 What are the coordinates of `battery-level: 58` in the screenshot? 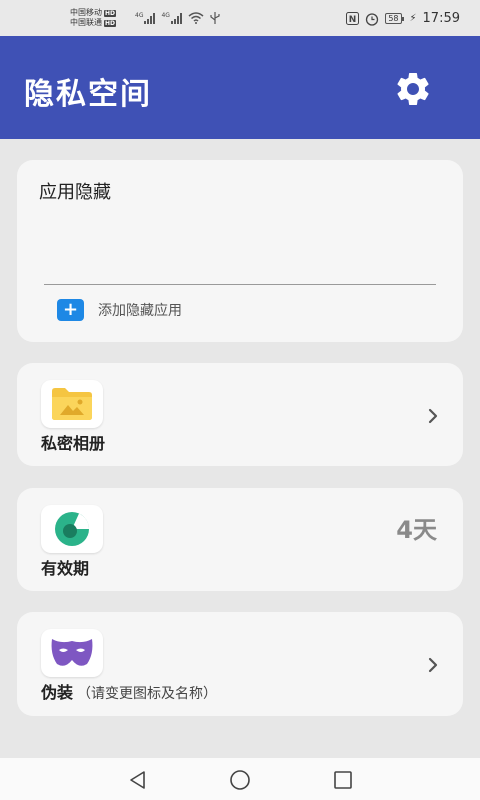 It's located at (393, 18).